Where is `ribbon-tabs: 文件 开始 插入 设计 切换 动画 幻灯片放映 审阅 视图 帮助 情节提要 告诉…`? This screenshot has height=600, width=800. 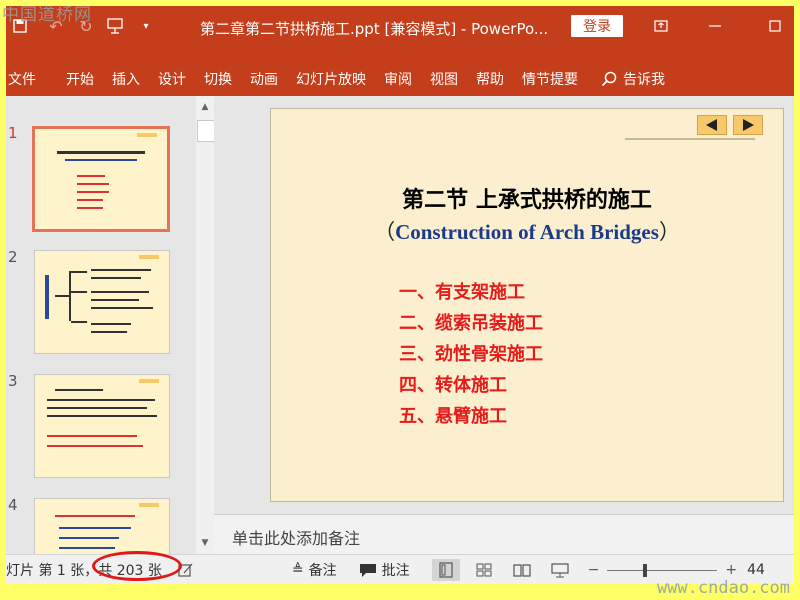 ribbon-tabs: 文件 开始 插入 设计 切换 动画 幻灯片放映 审阅 视图 帮助 情节提要 告诉… is located at coordinates (400, 79).